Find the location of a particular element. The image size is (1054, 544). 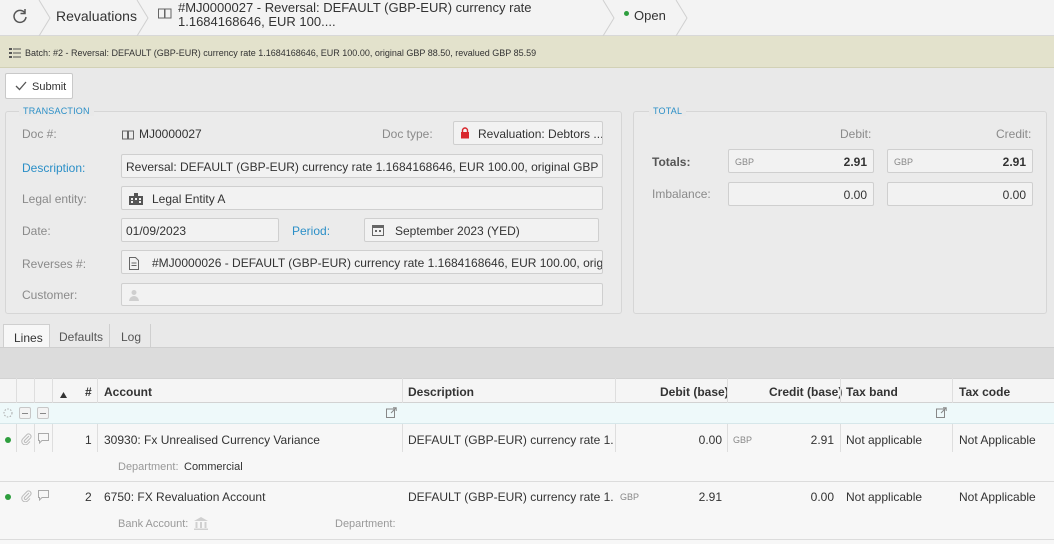

tab-log-label: Log is located at coordinates (131, 337).